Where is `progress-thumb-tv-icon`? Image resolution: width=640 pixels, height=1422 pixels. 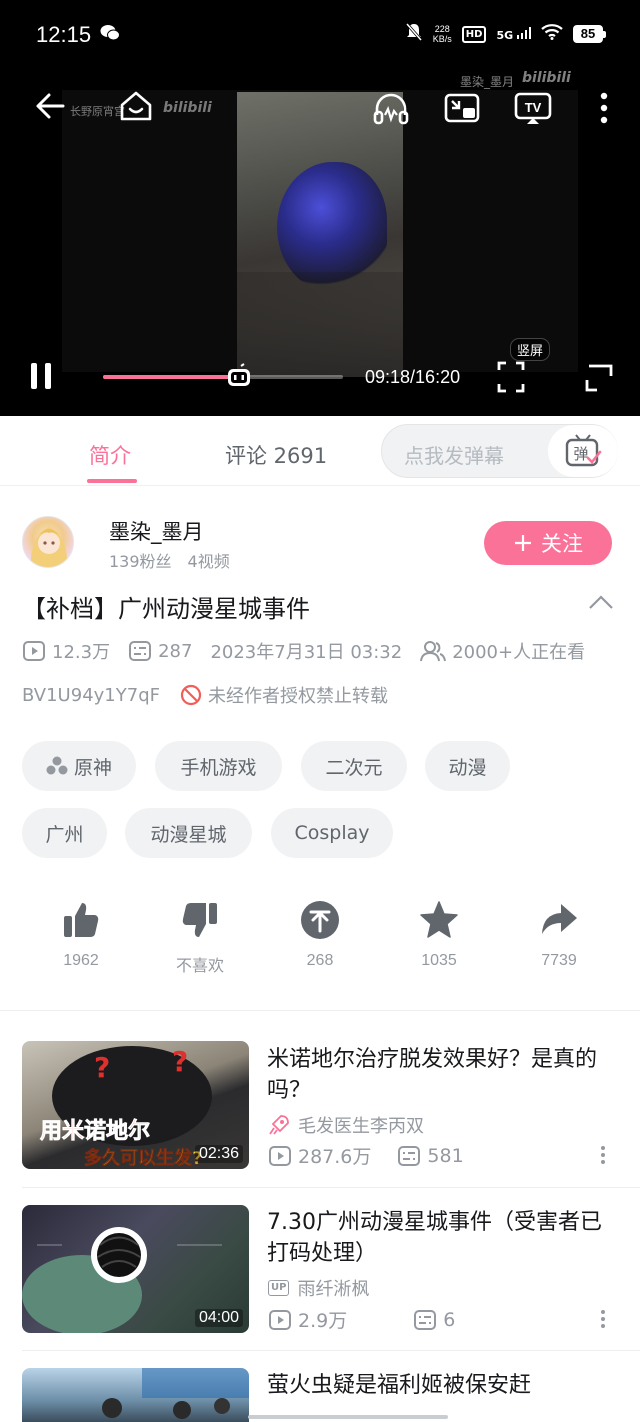
progress-thumb-tv-icon is located at coordinates (239, 376).